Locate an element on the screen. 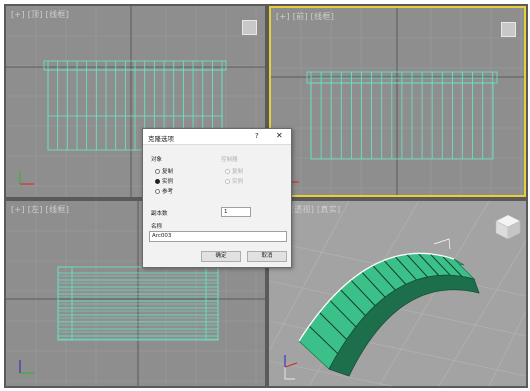  viewport-label-left: [+] [左] [线框] is located at coordinates (40, 209).